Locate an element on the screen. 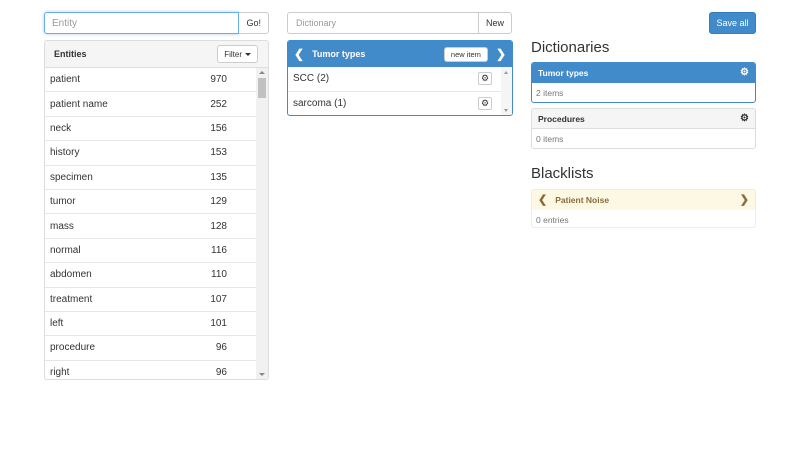 Image resolution: width=800 pixels, height=450 pixels. entity-row: right 96 is located at coordinates (151, 370).